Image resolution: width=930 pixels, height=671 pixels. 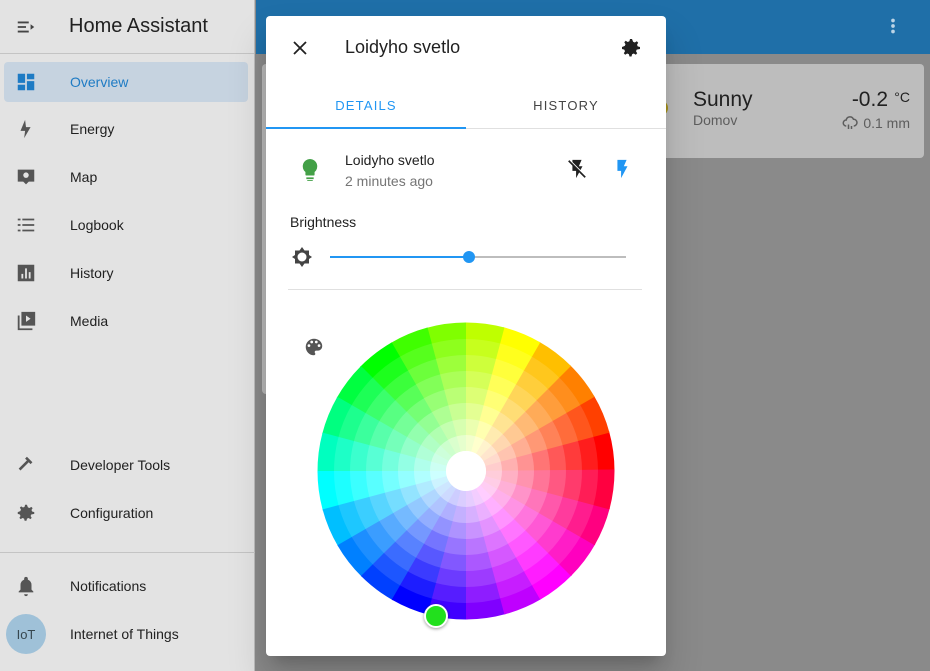 I want to click on hammer-icon, so click(x=25, y=463).